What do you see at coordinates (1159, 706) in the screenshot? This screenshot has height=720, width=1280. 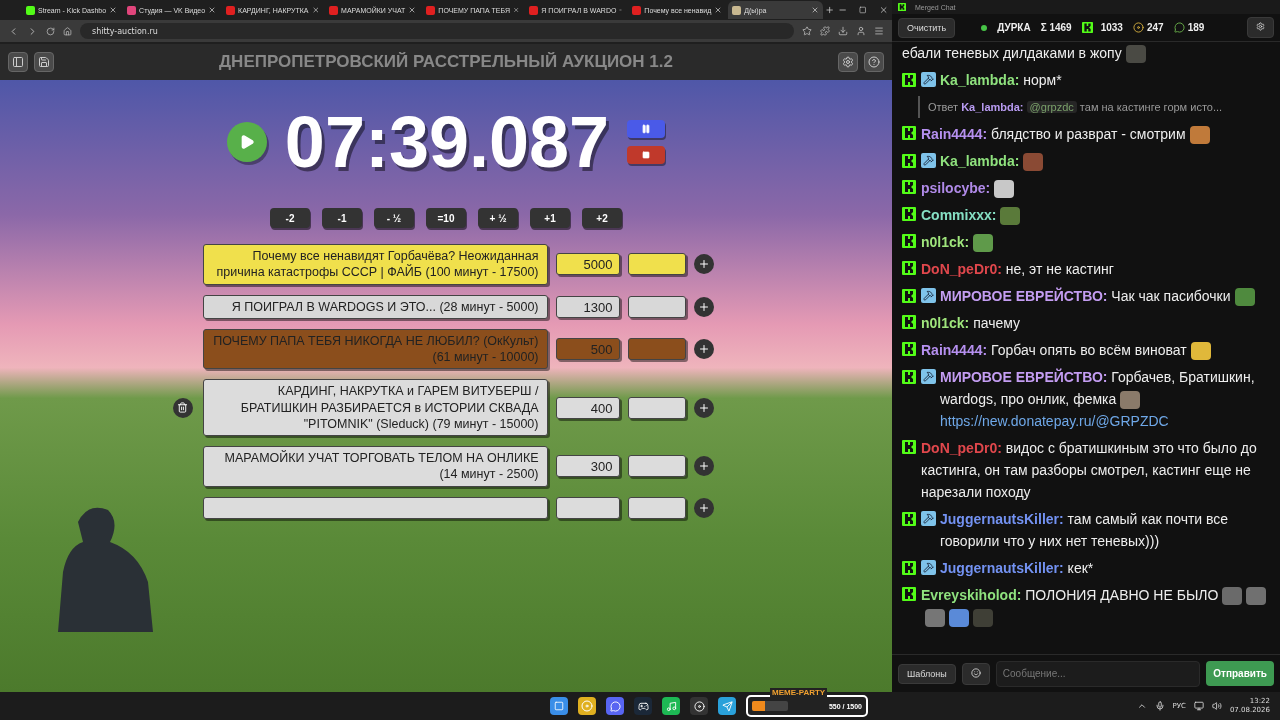 I see `microphone-icon` at bounding box center [1159, 706].